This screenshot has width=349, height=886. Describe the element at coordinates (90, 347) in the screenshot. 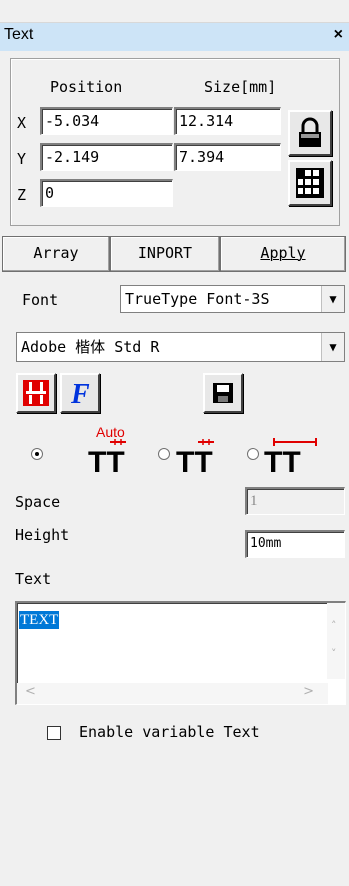

I see `font-name-value: Adobe 楷体 Std R` at that location.